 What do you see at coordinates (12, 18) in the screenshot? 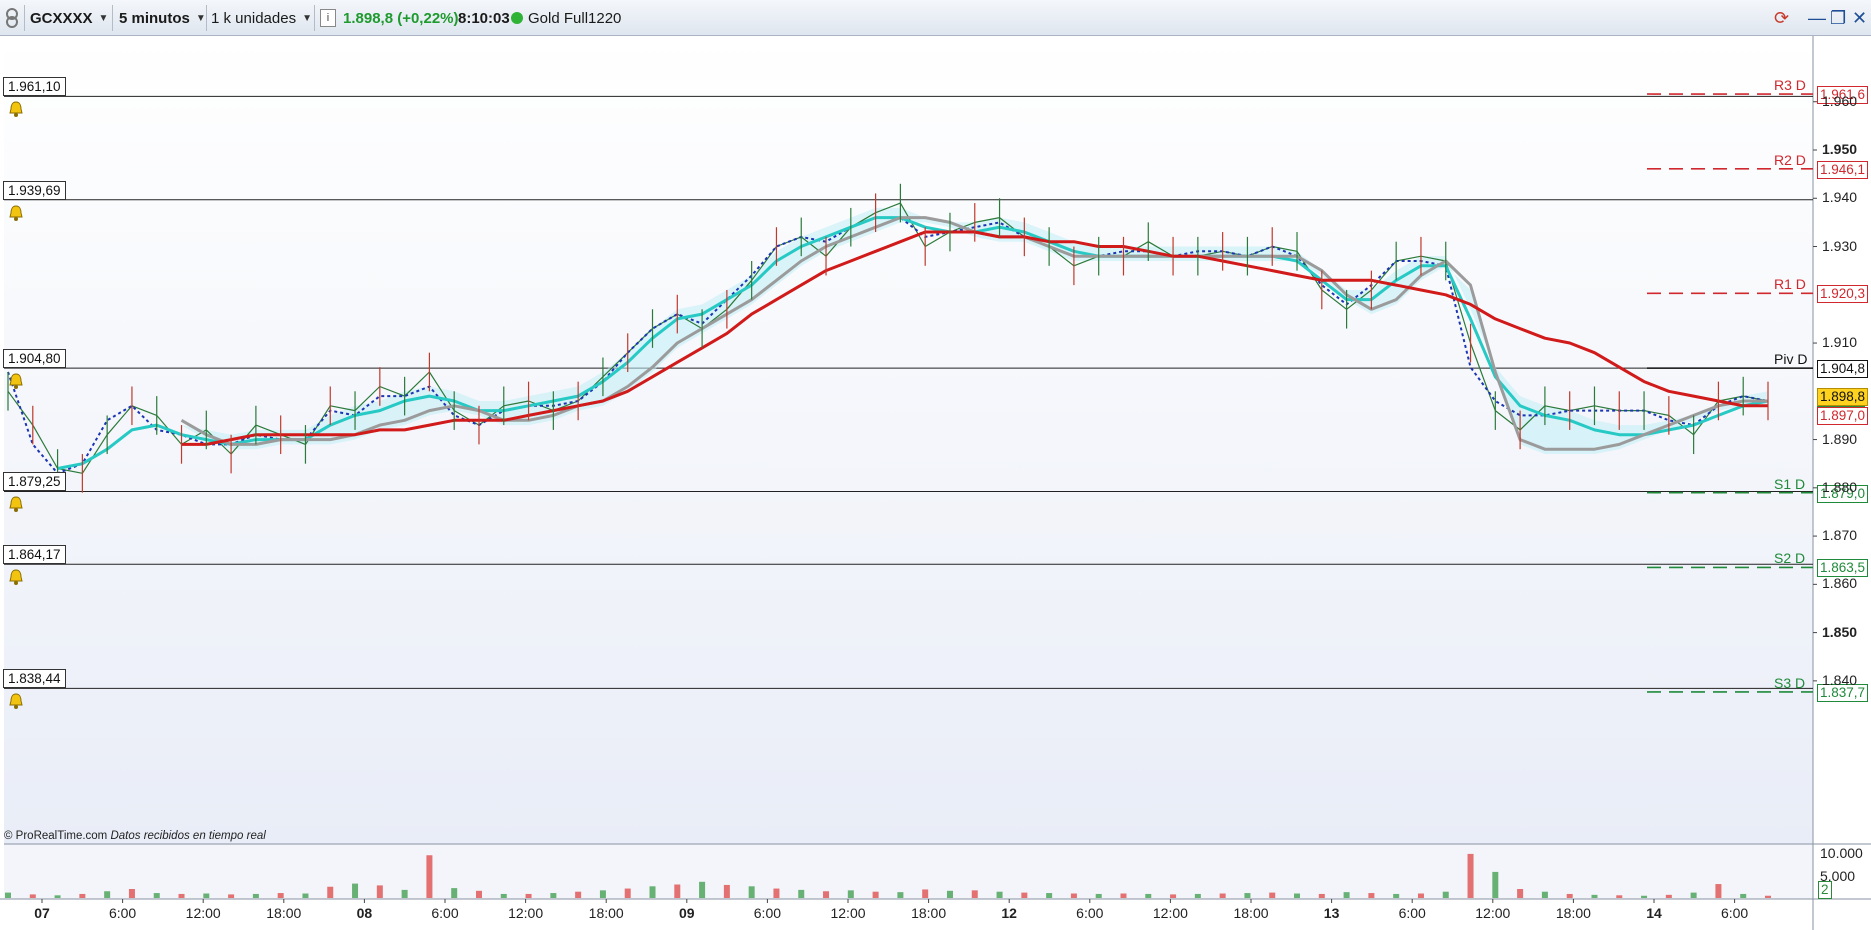
I see `app-logo-icon` at bounding box center [12, 18].